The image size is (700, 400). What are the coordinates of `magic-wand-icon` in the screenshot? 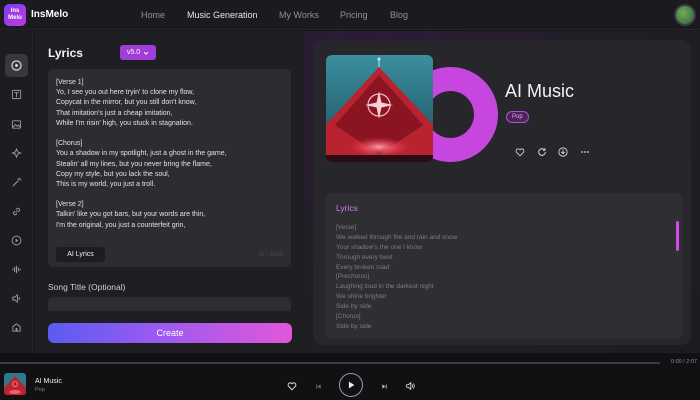 It's located at (16, 182).